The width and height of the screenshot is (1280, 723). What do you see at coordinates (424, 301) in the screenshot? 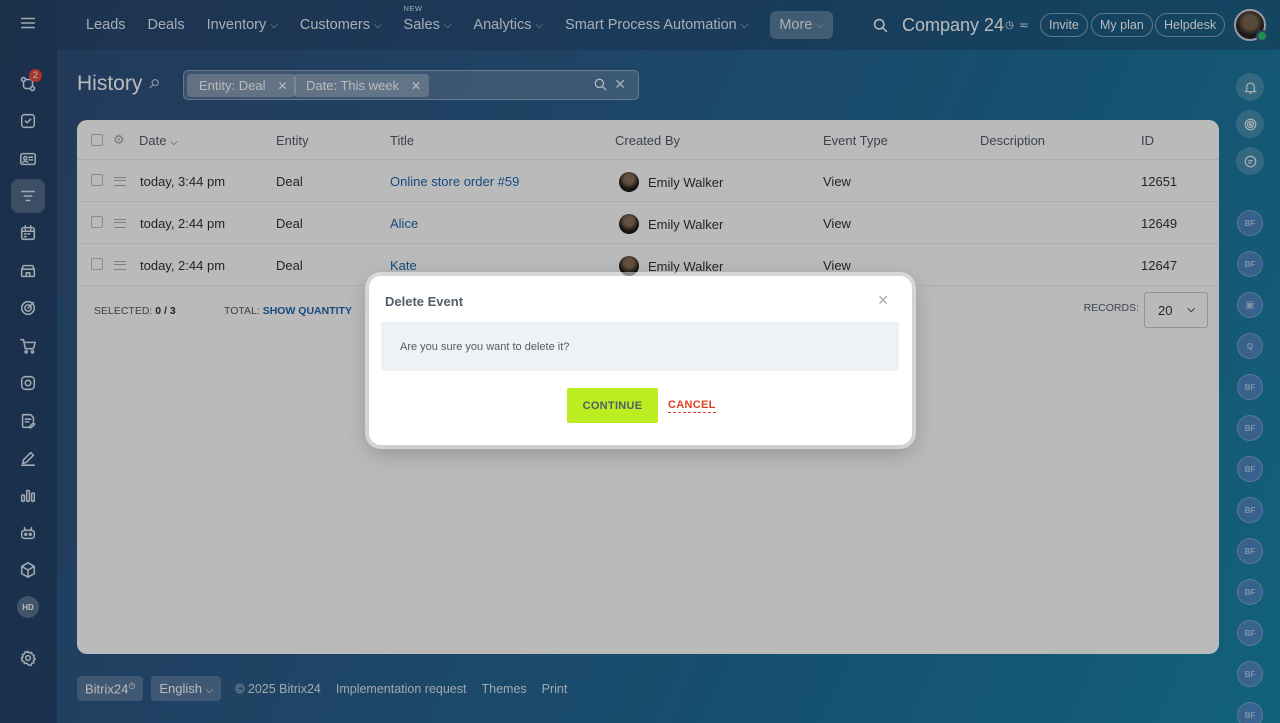
I see `dialog-title: Delete Event` at bounding box center [424, 301].